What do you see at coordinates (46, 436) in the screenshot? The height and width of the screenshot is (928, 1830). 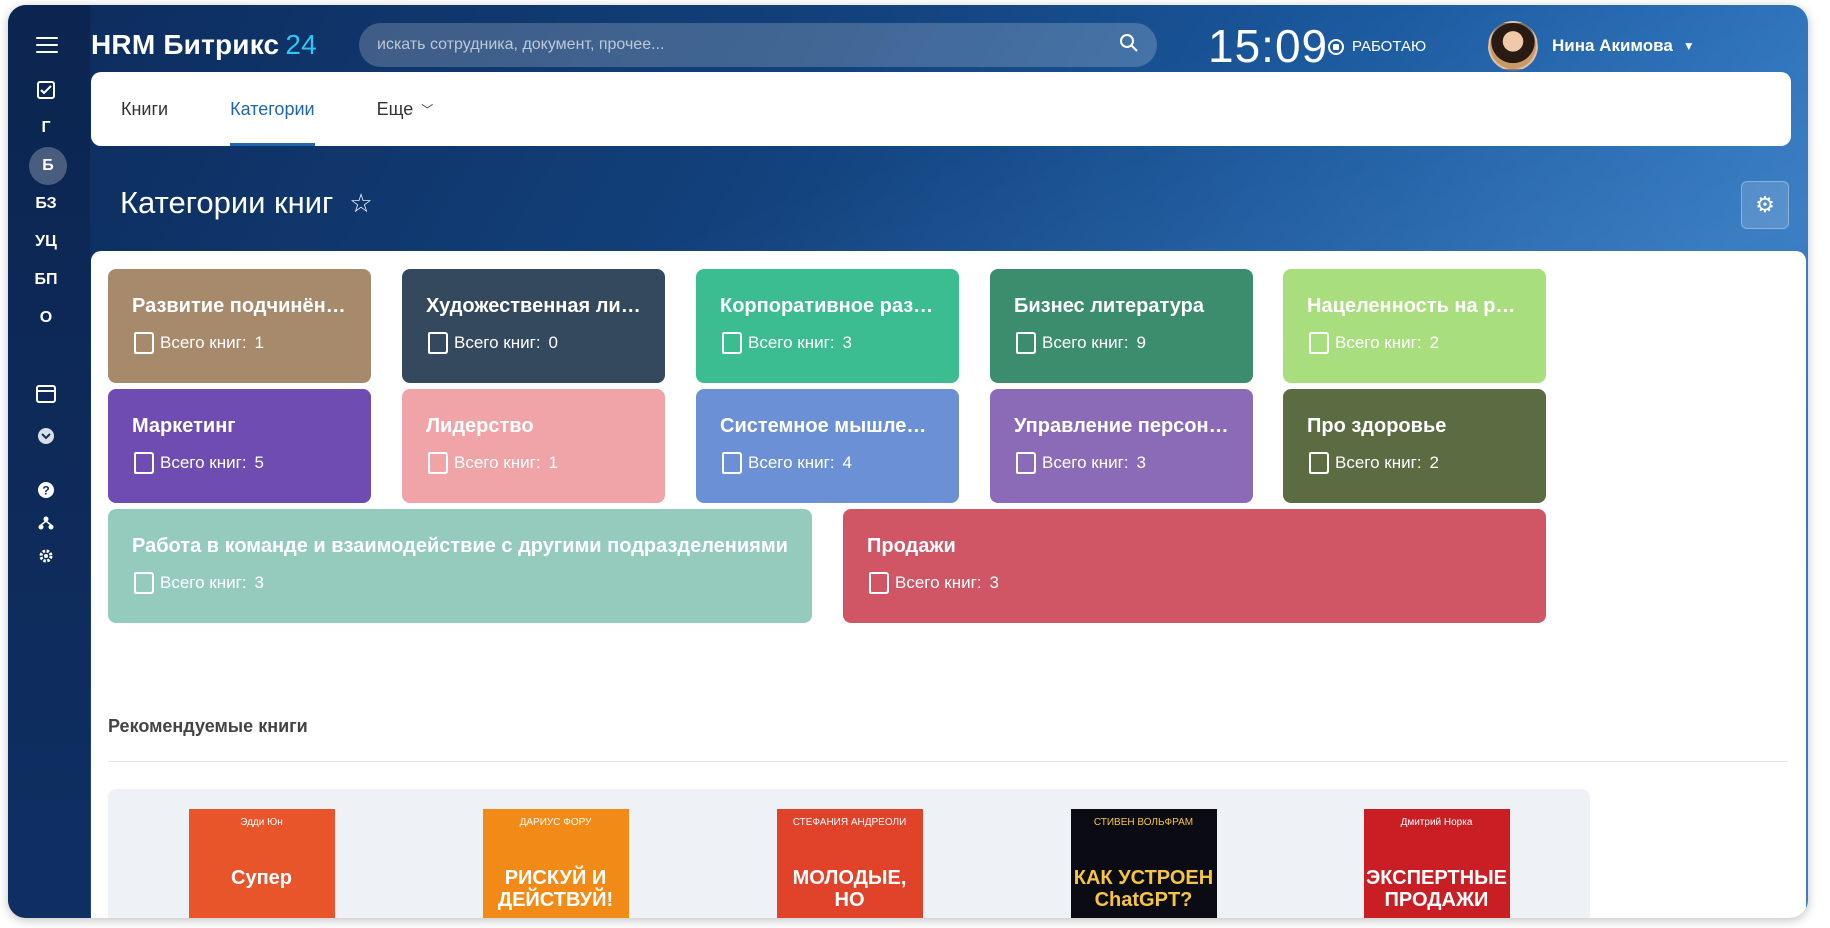 I see `chevron-down-icon` at bounding box center [46, 436].